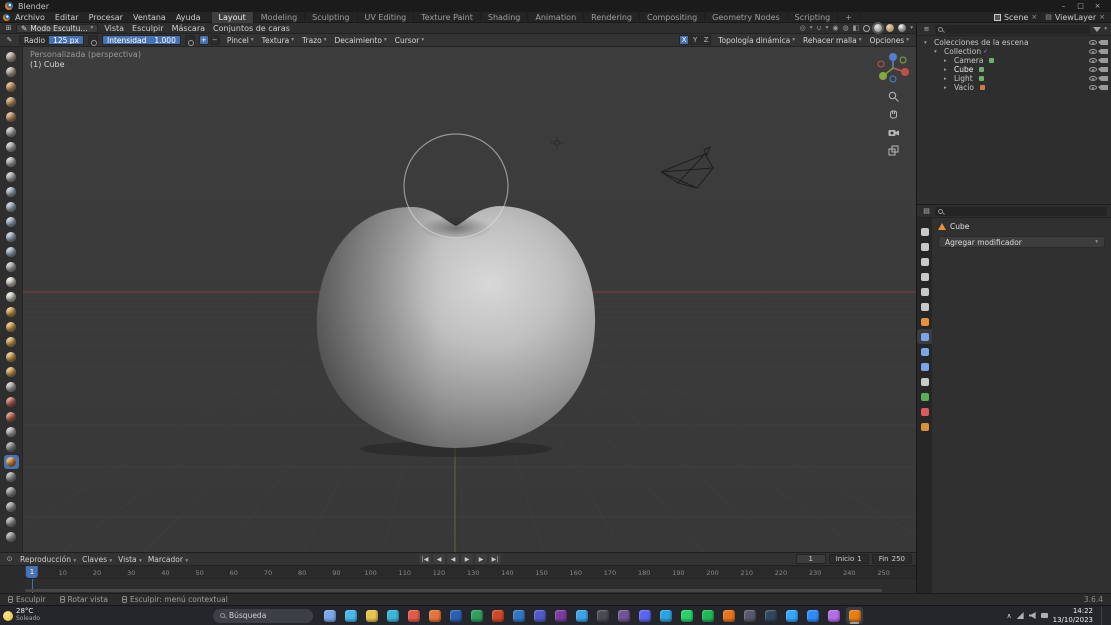 The width and height of the screenshot is (1111, 625). Describe the element at coordinates (57, 28) in the screenshot. I see `mode-dropdown: ✎ Modo Escultu... ▾` at that location.